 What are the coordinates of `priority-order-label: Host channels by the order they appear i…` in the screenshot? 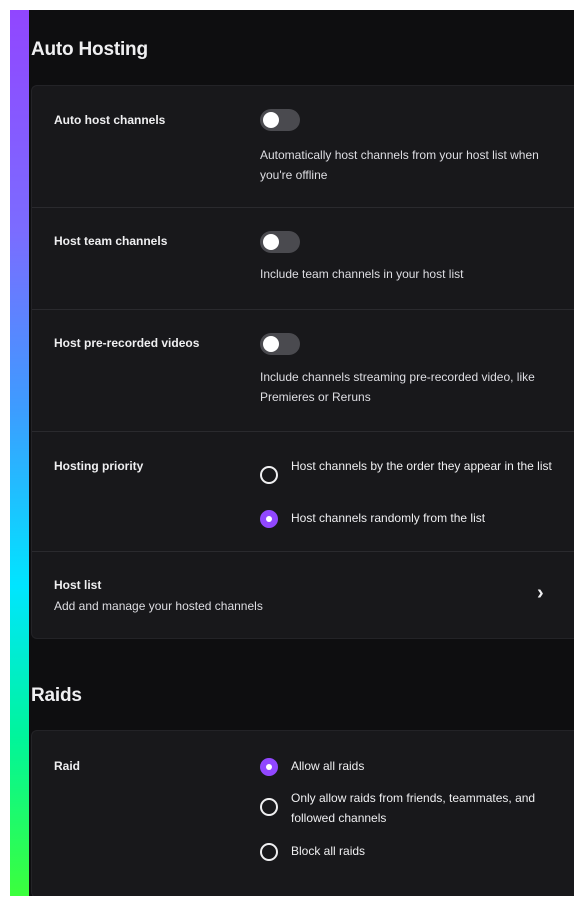 It's located at (421, 466).